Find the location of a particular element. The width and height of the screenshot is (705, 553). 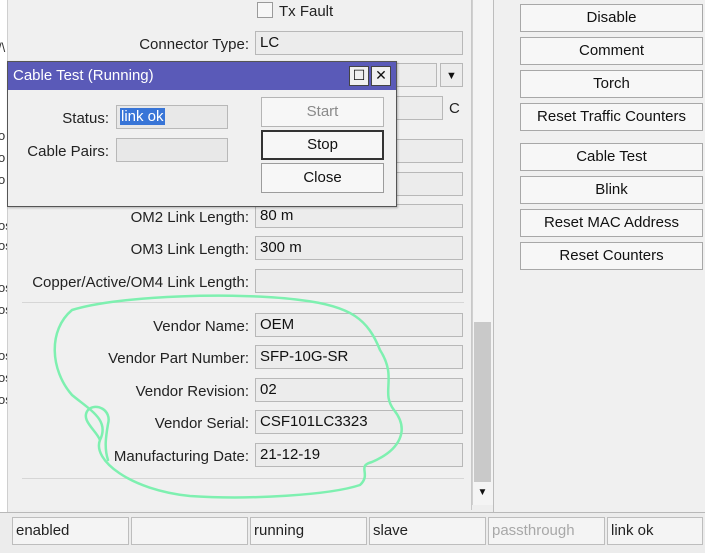

om4-link-length-field is located at coordinates (359, 281).